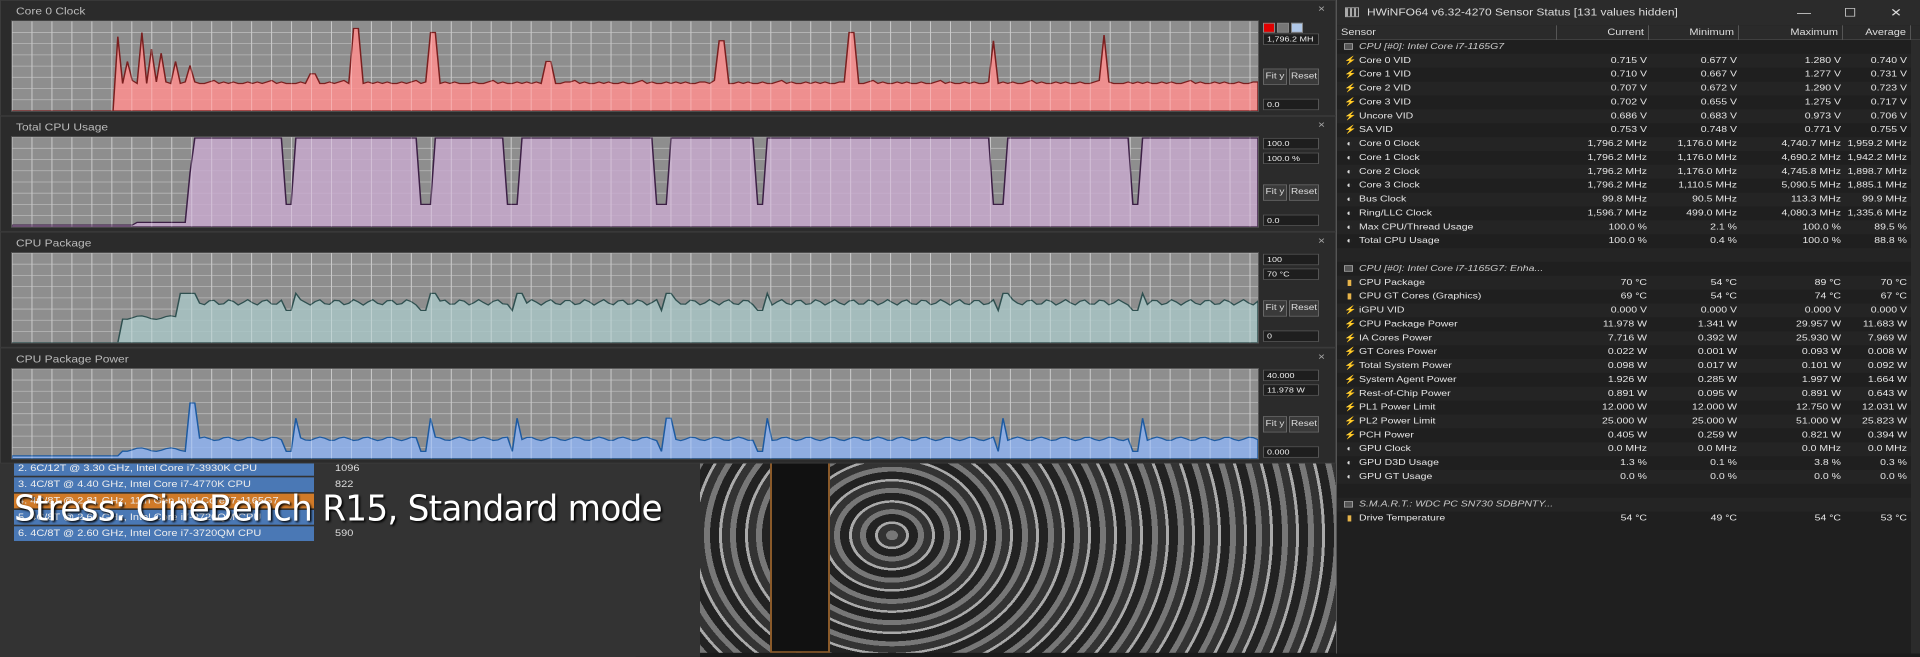  Describe the element at coordinates (1269, 27) in the screenshot. I see `graph-color-swatch` at that location.